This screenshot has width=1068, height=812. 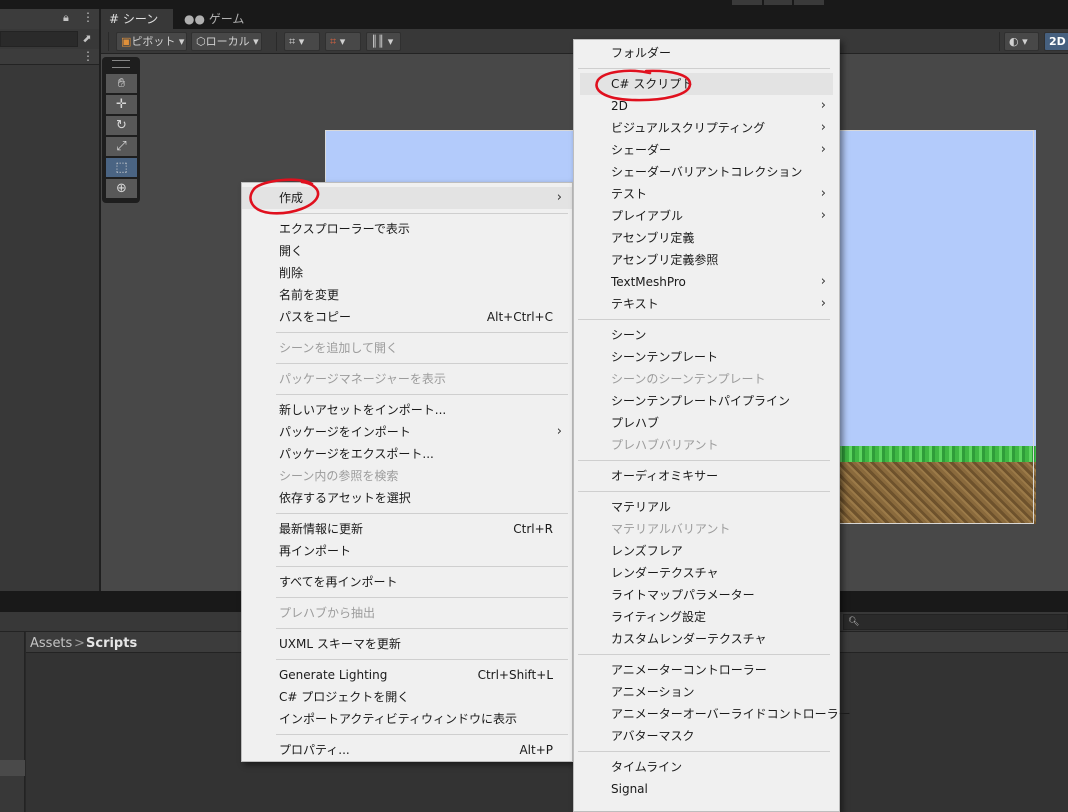 What do you see at coordinates (706, 507) in the screenshot?
I see `menu-item: マテリアル` at bounding box center [706, 507].